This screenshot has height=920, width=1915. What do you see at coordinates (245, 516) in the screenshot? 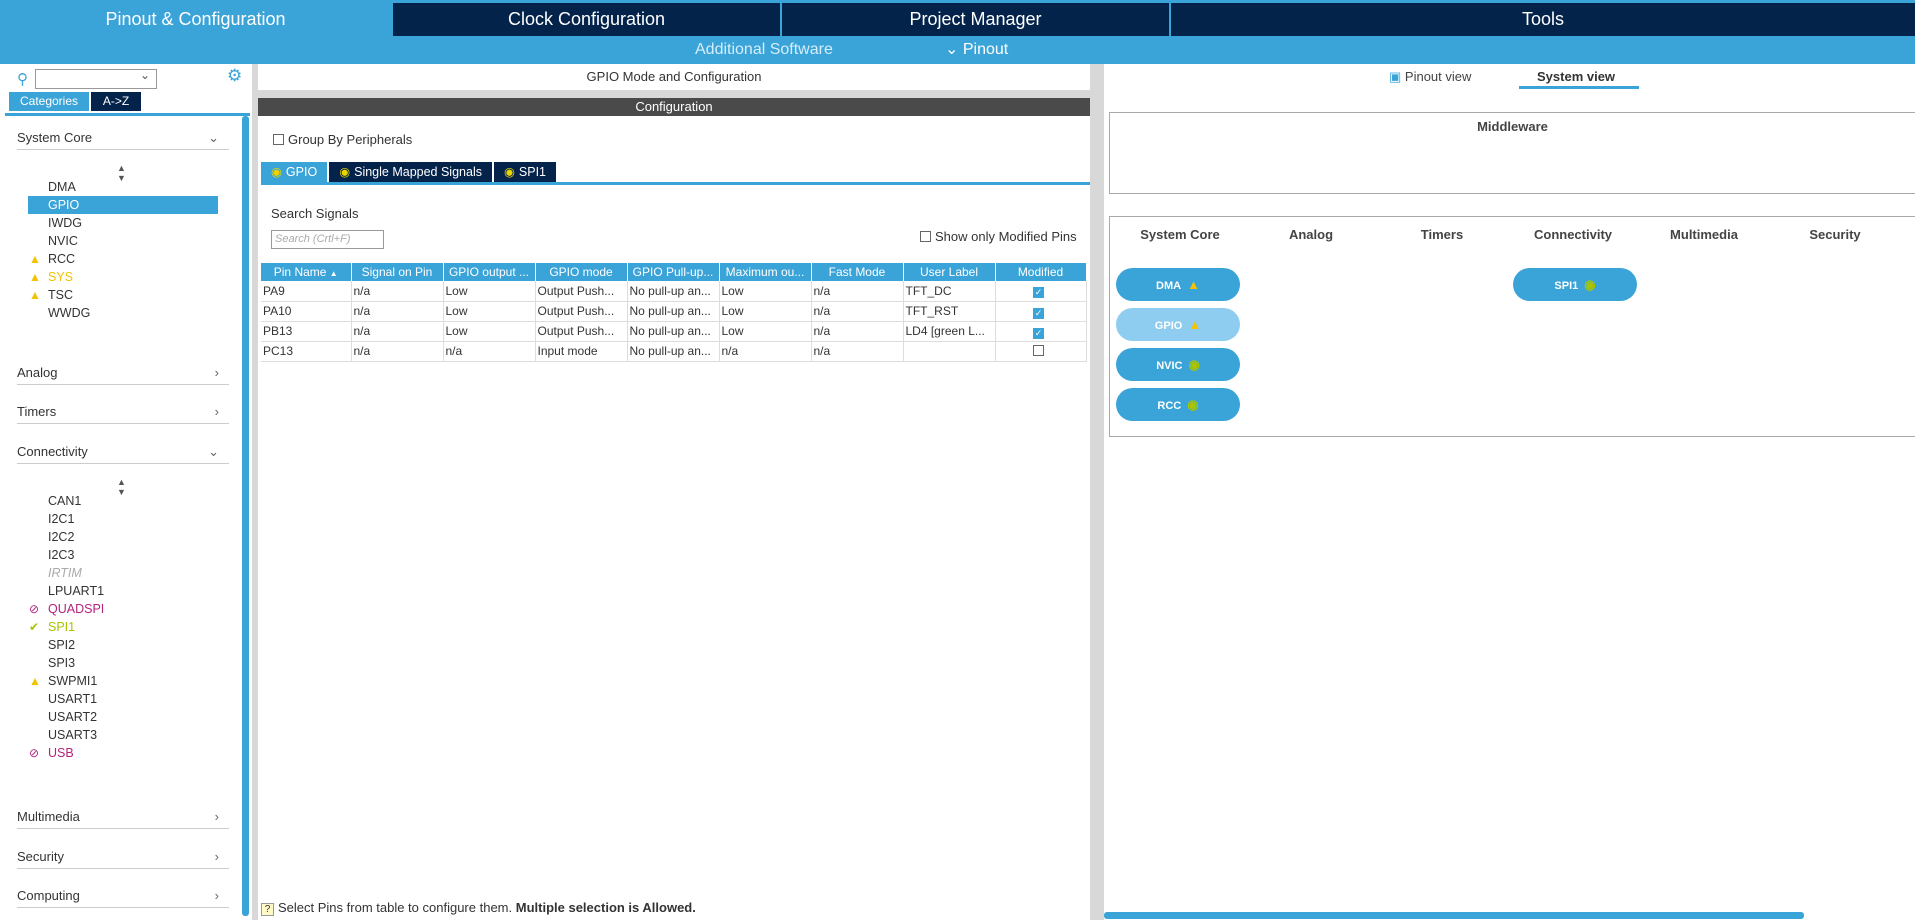
I see `vertical-scrollbar` at bounding box center [245, 516].